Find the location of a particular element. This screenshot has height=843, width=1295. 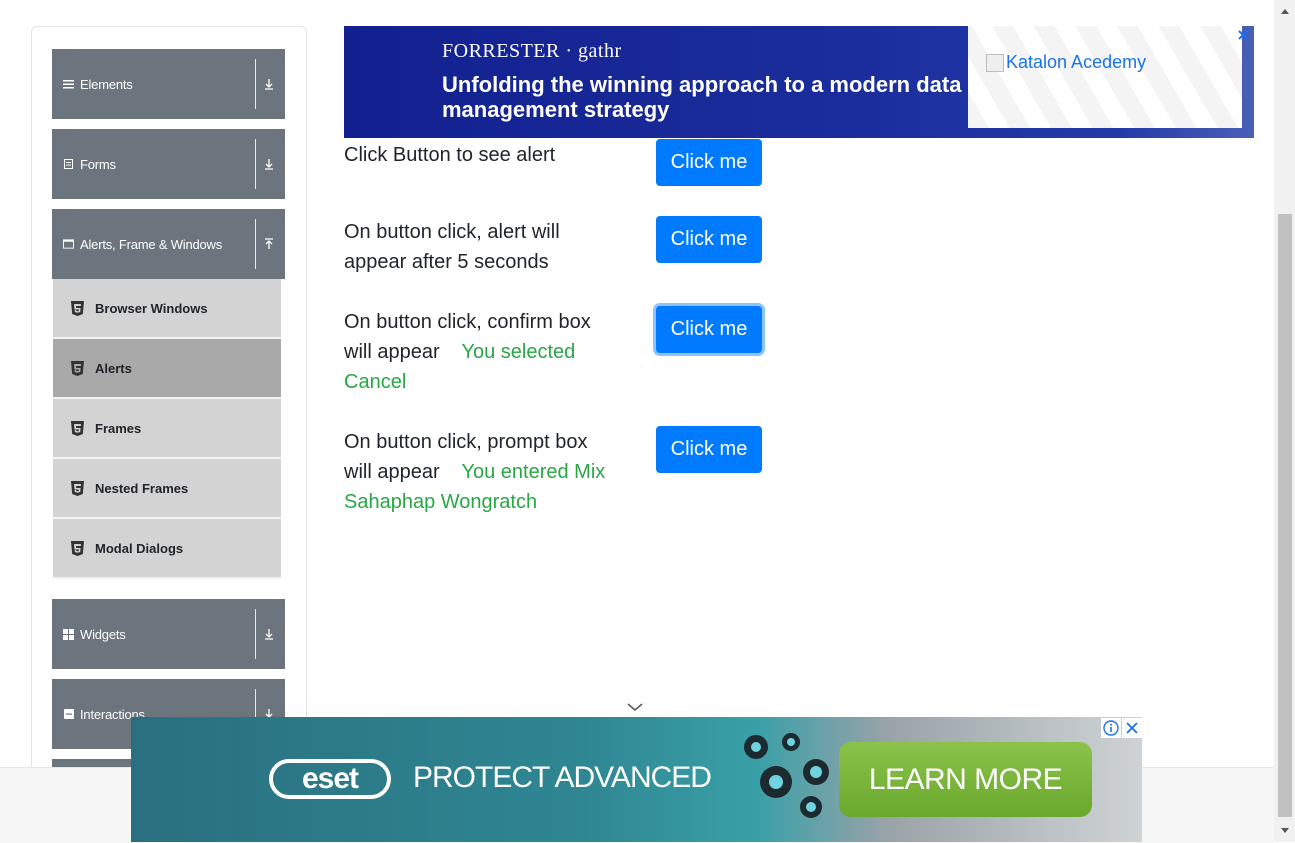

sidebar-item-browser-windows: Browser Windows is located at coordinates (167, 309).